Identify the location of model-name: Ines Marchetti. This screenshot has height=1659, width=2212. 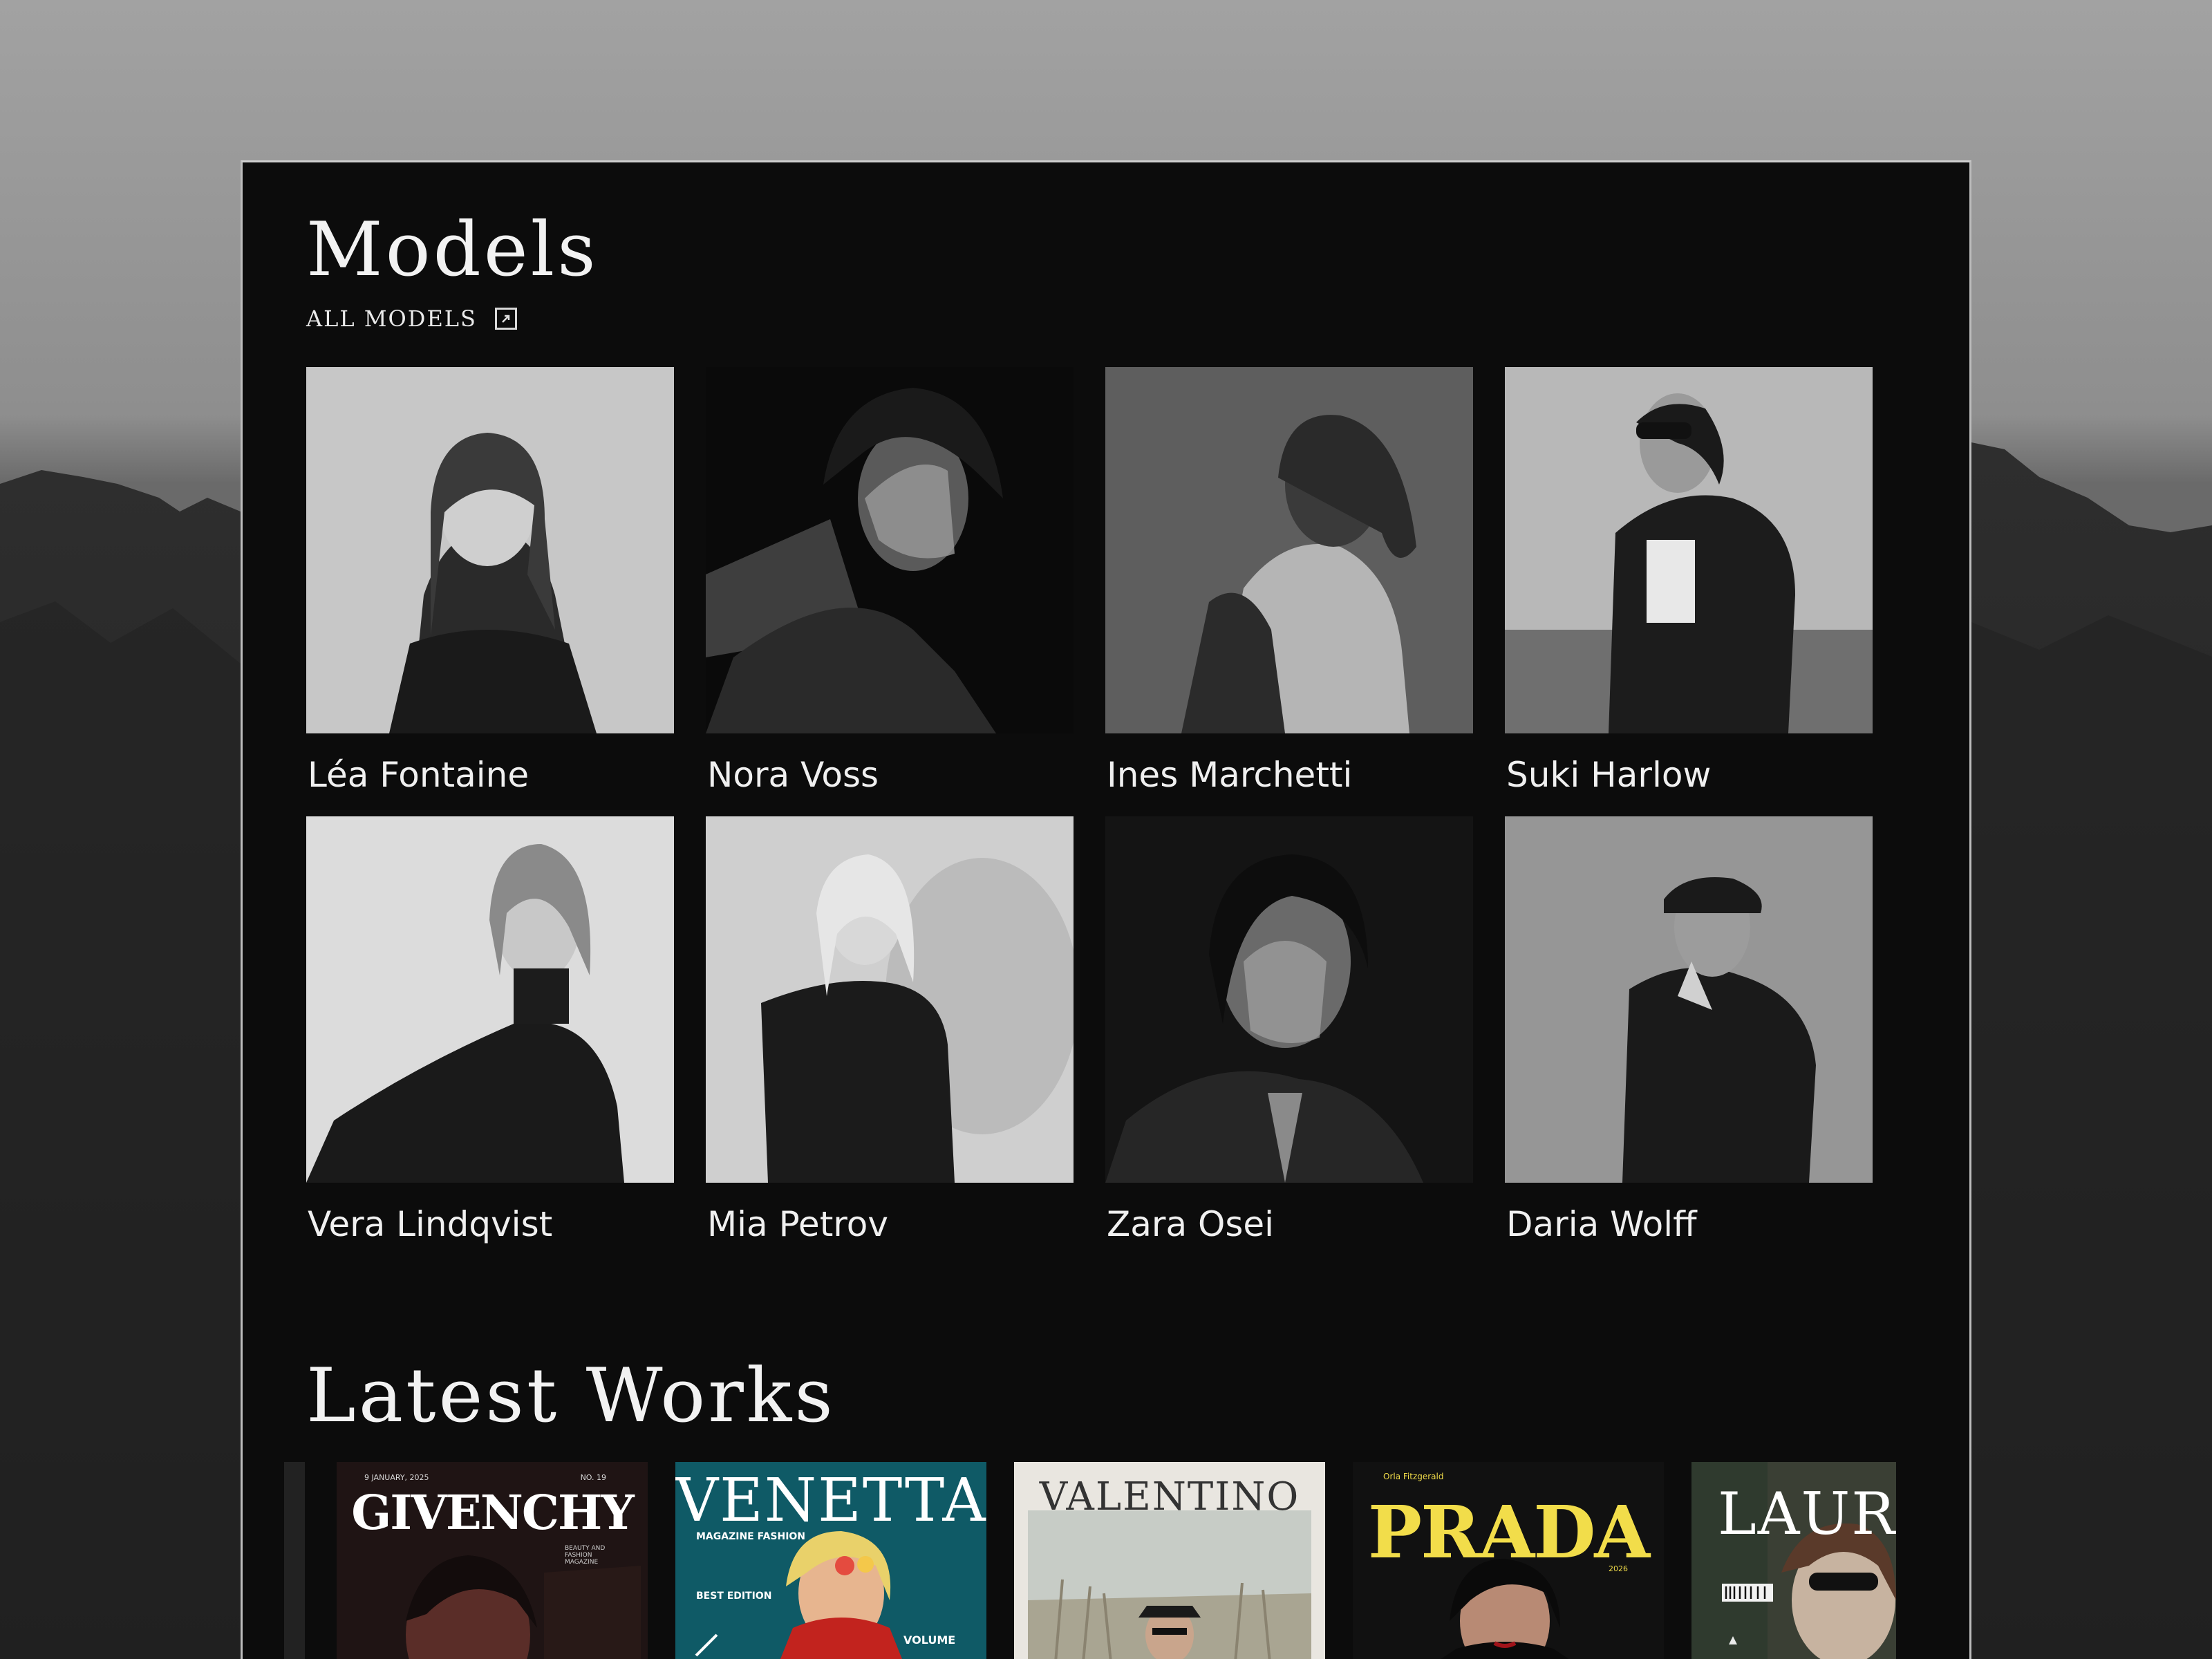
(1230, 775).